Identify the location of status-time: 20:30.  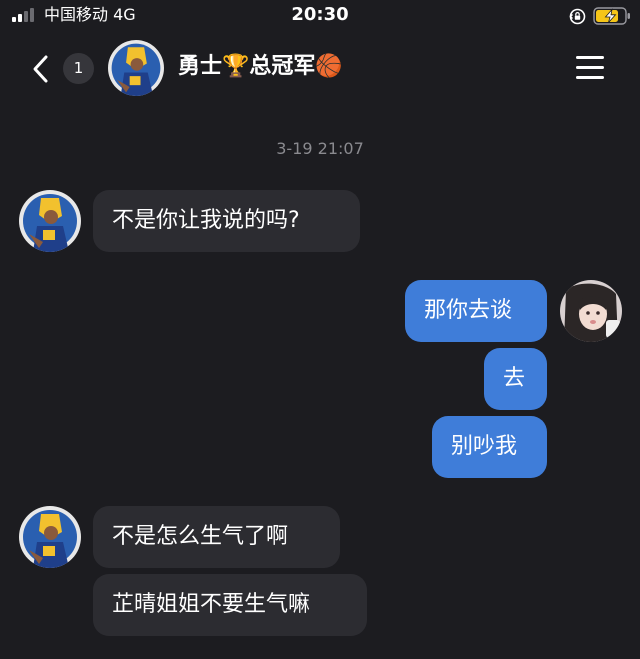
(320, 14).